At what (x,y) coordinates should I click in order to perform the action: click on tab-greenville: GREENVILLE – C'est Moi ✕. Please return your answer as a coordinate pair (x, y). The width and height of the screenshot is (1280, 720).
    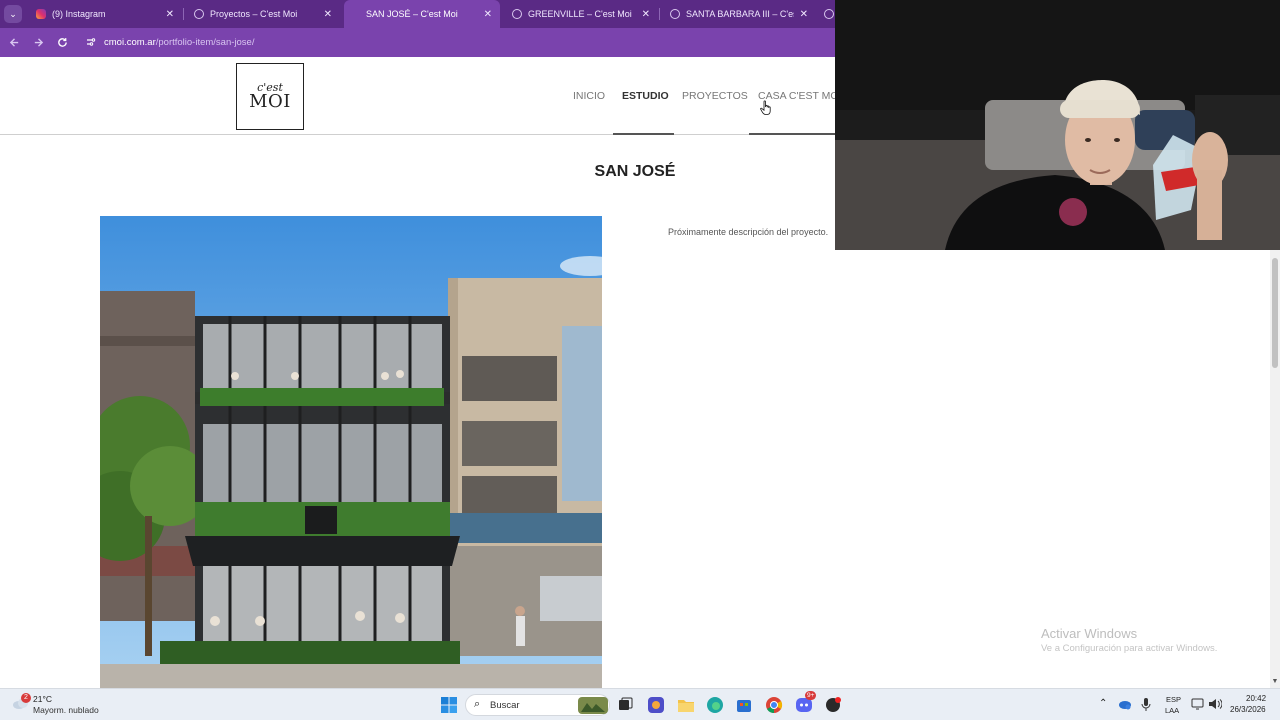
    Looking at the image, I should click on (580, 14).